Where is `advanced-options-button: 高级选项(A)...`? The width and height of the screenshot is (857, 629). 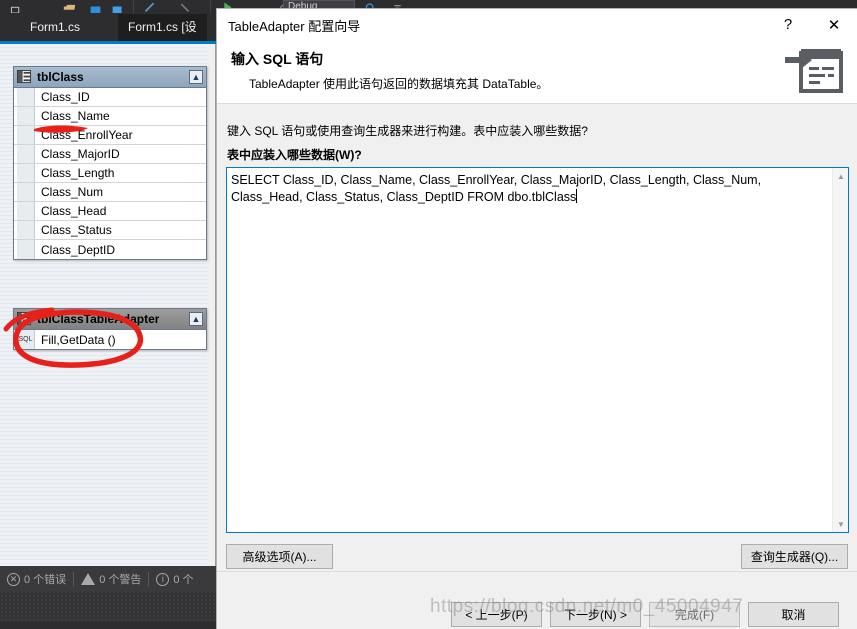
advanced-options-button: 高级选项(A)... is located at coordinates (279, 556).